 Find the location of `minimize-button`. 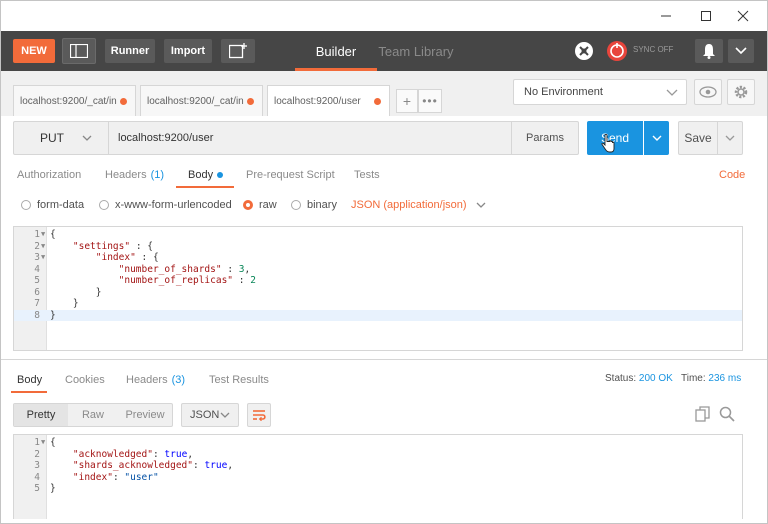

minimize-button is located at coordinates (666, 16).